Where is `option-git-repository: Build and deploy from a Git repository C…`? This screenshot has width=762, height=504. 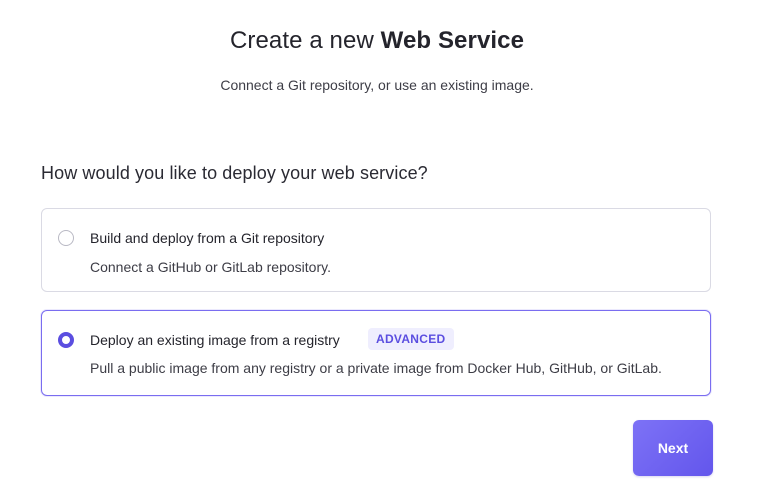 option-git-repository: Build and deploy from a Git repository C… is located at coordinates (376, 250).